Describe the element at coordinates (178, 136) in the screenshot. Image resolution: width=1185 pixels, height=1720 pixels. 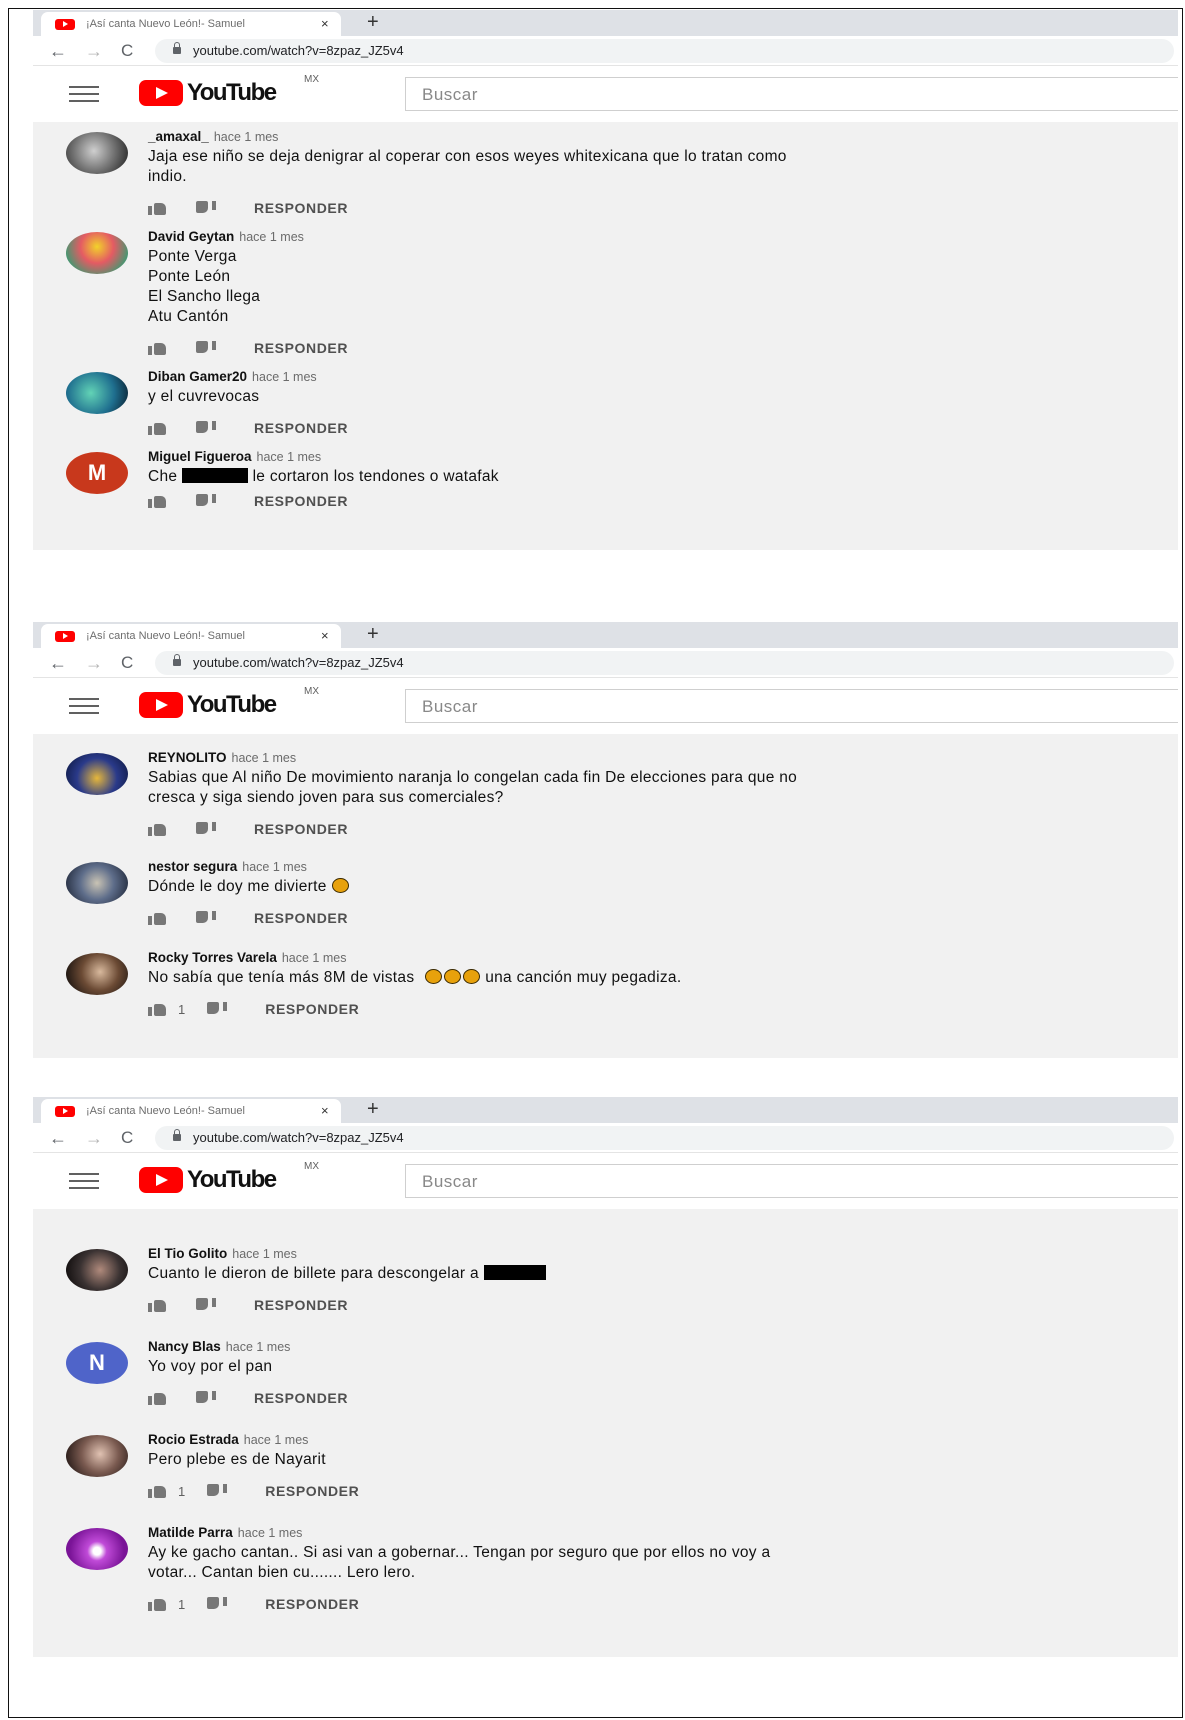
I see `comment-author: _amaxal_` at that location.